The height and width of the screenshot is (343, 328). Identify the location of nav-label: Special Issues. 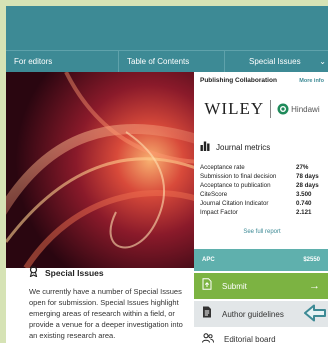
(275, 61).